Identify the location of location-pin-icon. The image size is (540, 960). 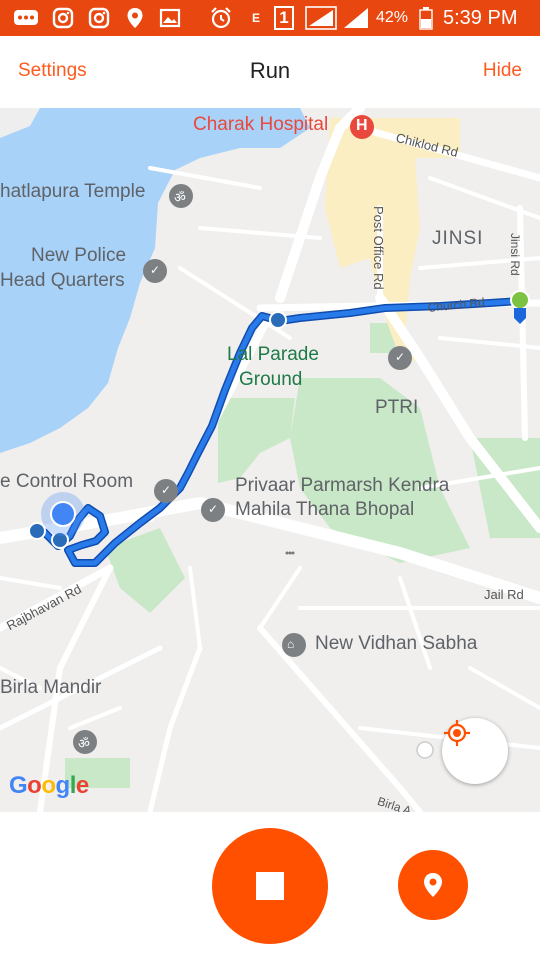
(433, 885).